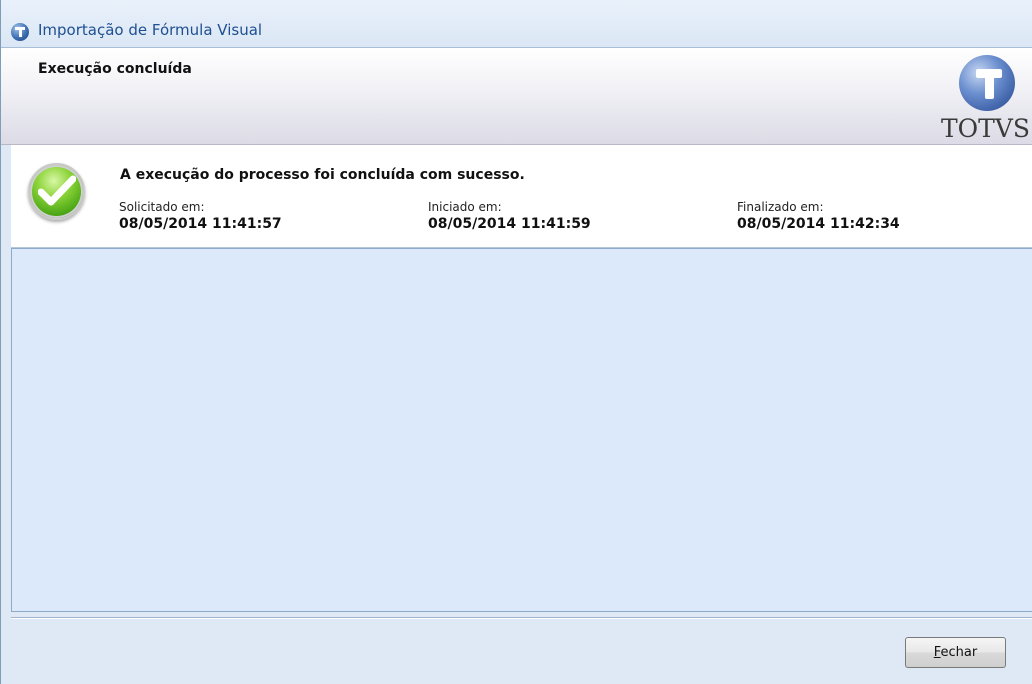 The image size is (1032, 684). What do you see at coordinates (780, 207) in the screenshot?
I see `finished-label: Finalizado em:` at bounding box center [780, 207].